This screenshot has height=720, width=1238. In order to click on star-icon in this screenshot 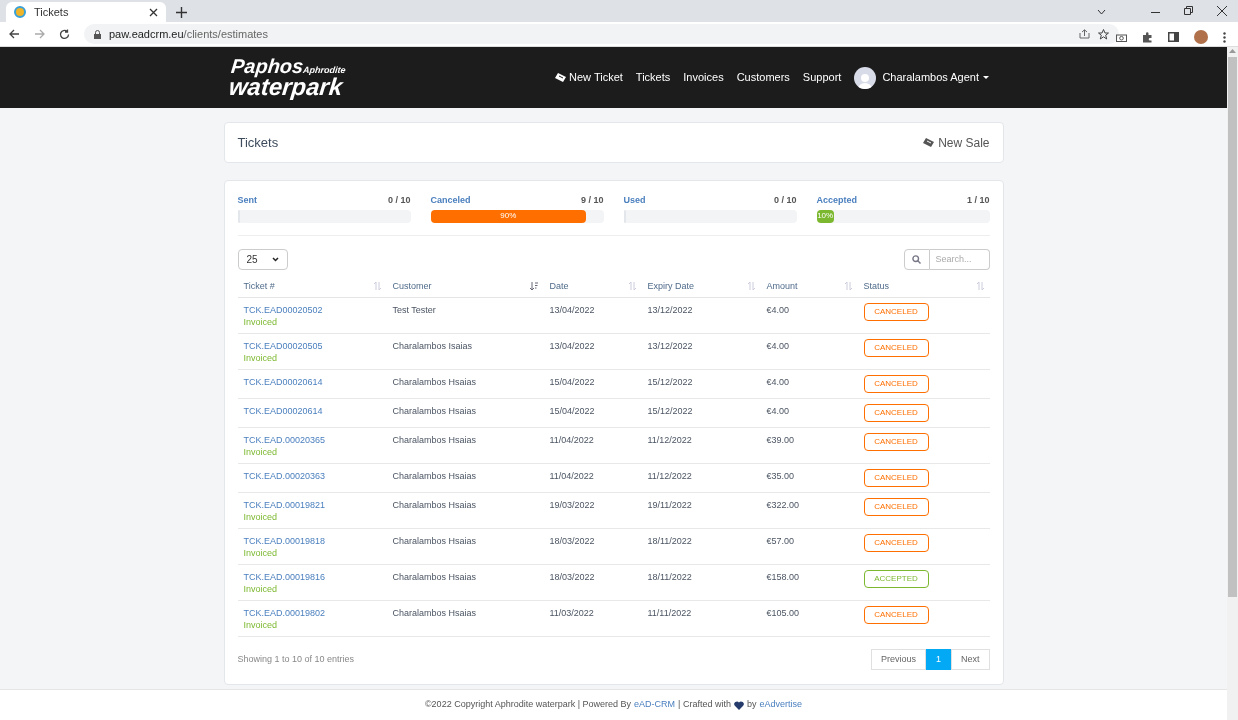, I will do `click(1103, 34)`.